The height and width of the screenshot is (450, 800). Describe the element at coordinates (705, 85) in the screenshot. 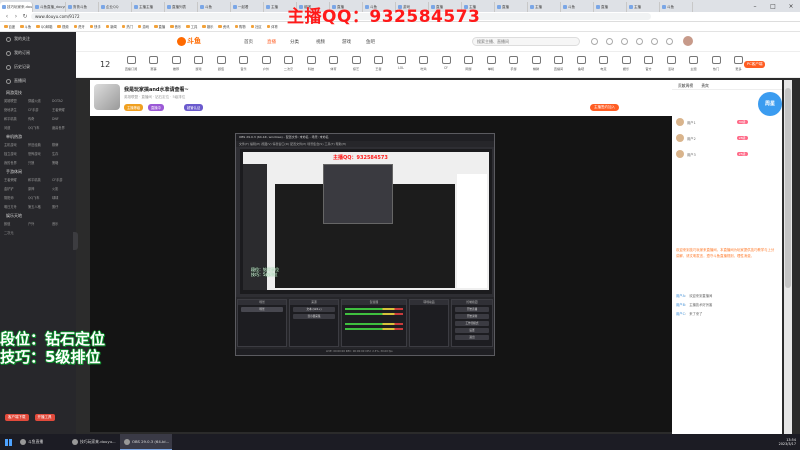

I see `tab-vip: 贵宾` at that location.